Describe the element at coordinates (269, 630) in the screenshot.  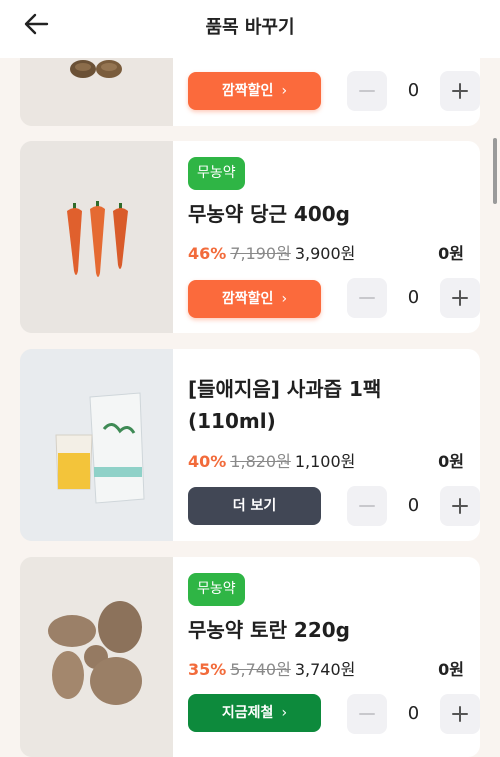
I see `product-name: 무농약 토란 220g` at that location.